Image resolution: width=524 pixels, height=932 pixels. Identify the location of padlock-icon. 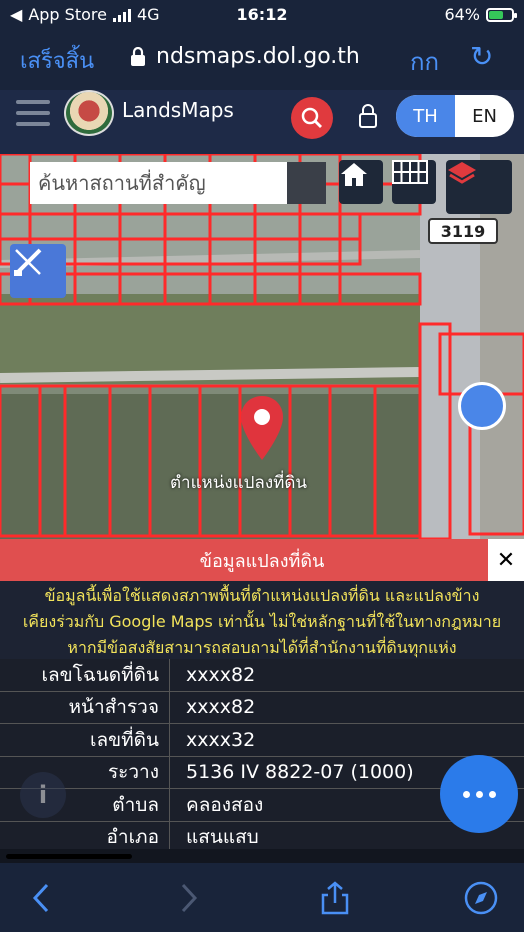
(368, 116).